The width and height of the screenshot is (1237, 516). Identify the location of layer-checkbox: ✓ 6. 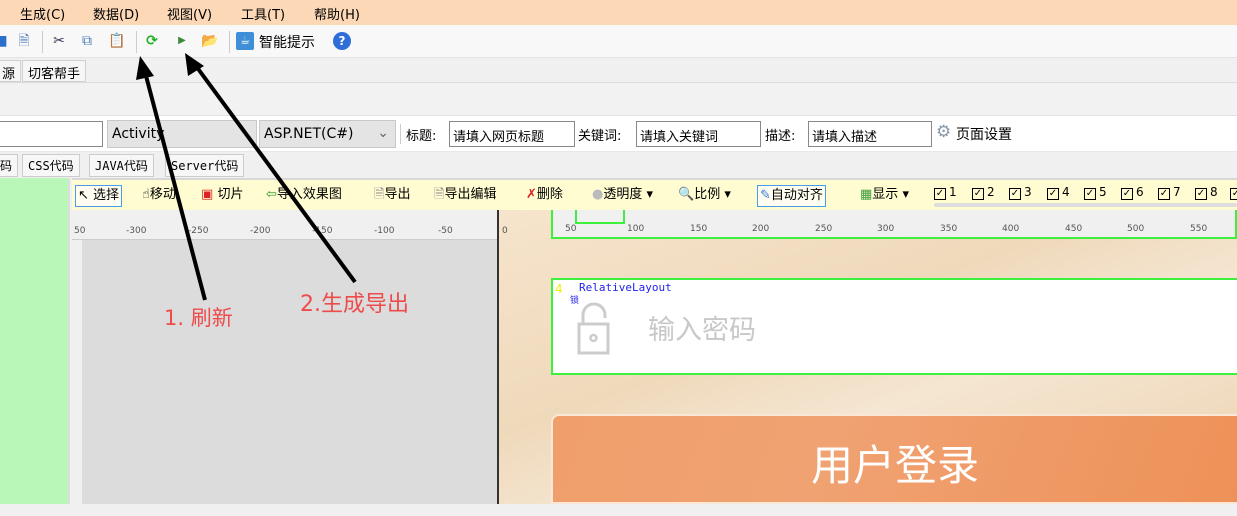
(1132, 192).